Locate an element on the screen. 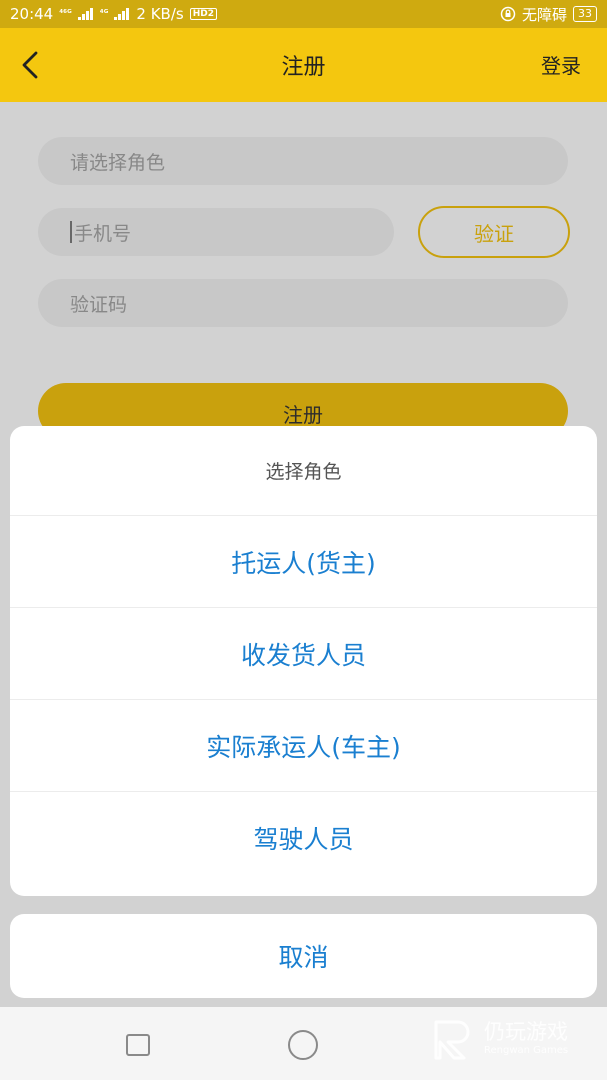 The image size is (607, 1080). recents-button is located at coordinates (138, 1045).